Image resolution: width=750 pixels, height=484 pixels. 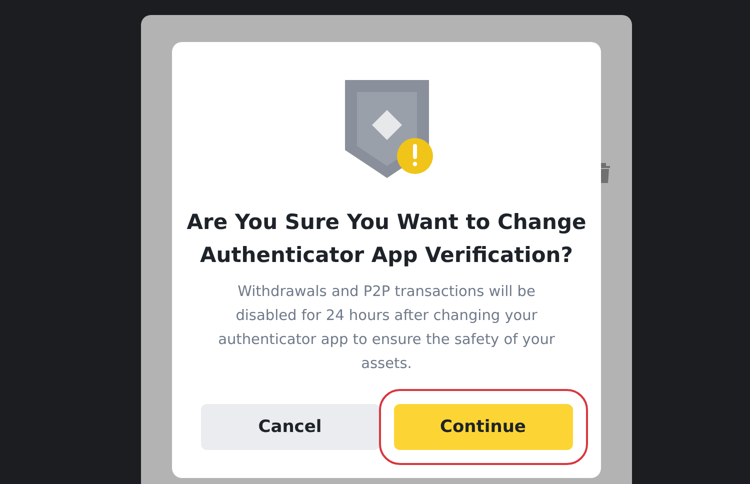 What do you see at coordinates (386, 239) in the screenshot?
I see `dialog-title: Are You Sure You Want to Change Authenticator App Verification?` at bounding box center [386, 239].